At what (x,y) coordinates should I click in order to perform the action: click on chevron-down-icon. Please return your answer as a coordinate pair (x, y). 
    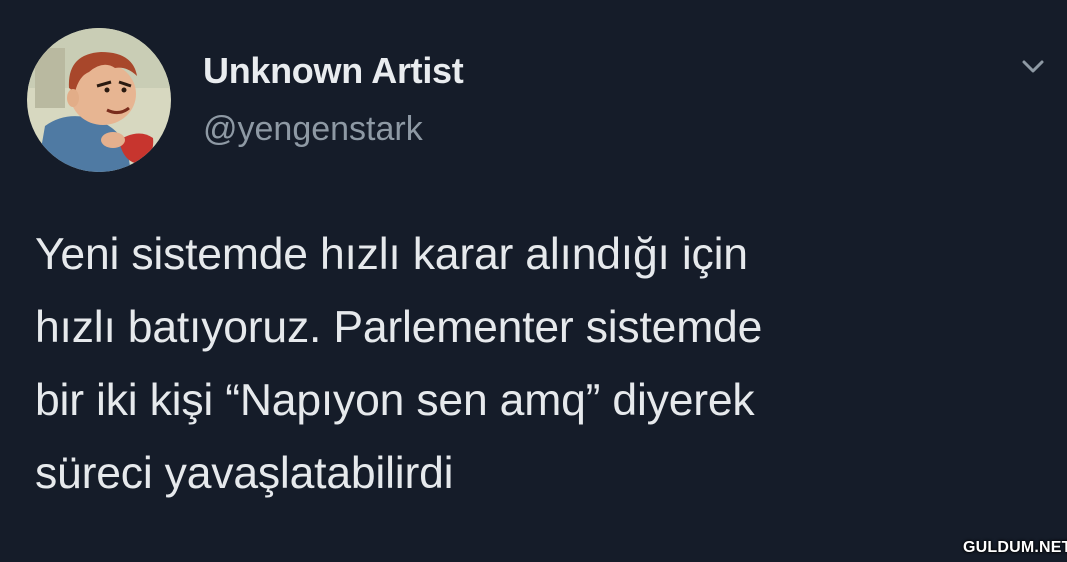
    Looking at the image, I should click on (1033, 66).